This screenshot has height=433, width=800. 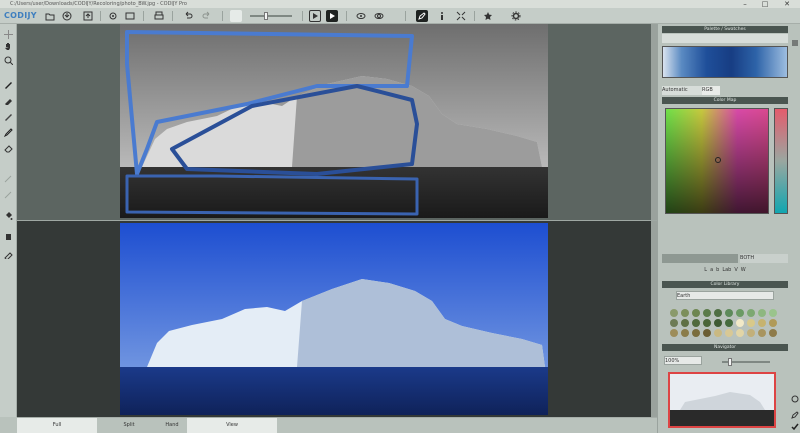 What do you see at coordinates (488, 16) in the screenshot?
I see `star-icon` at bounding box center [488, 16].